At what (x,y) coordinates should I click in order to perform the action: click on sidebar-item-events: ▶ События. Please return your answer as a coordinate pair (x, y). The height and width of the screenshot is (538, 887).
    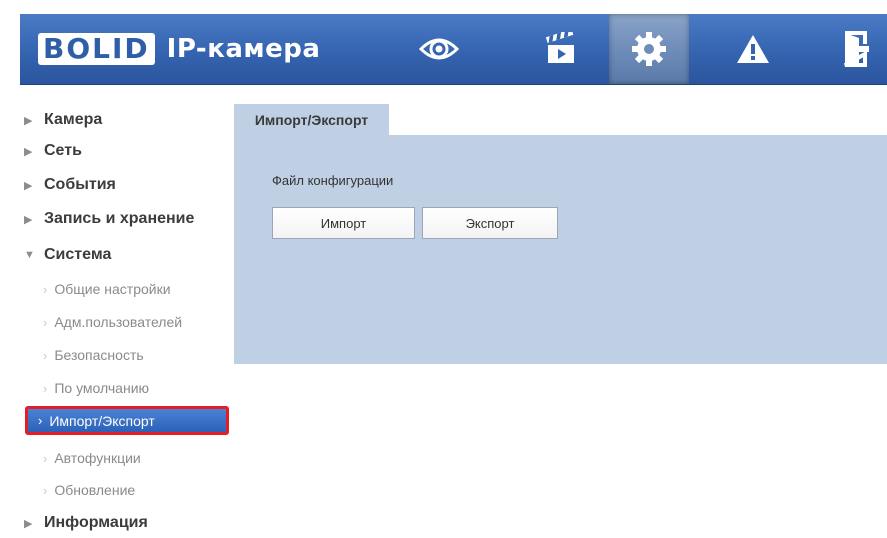
    Looking at the image, I should click on (127, 185).